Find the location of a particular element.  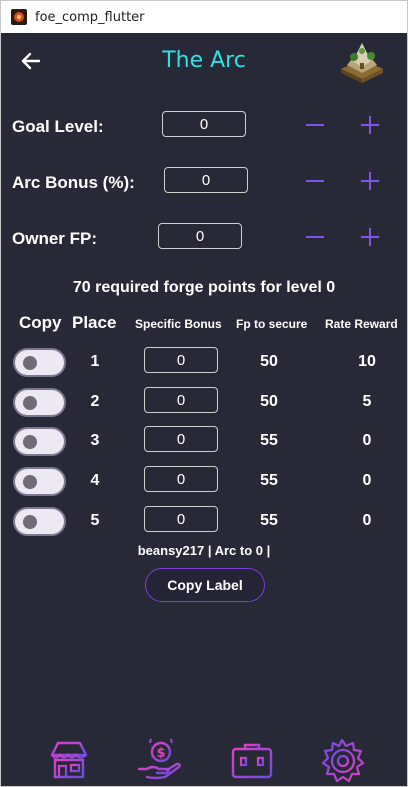

header-rate-reward: Rate Reward is located at coordinates (361, 324).